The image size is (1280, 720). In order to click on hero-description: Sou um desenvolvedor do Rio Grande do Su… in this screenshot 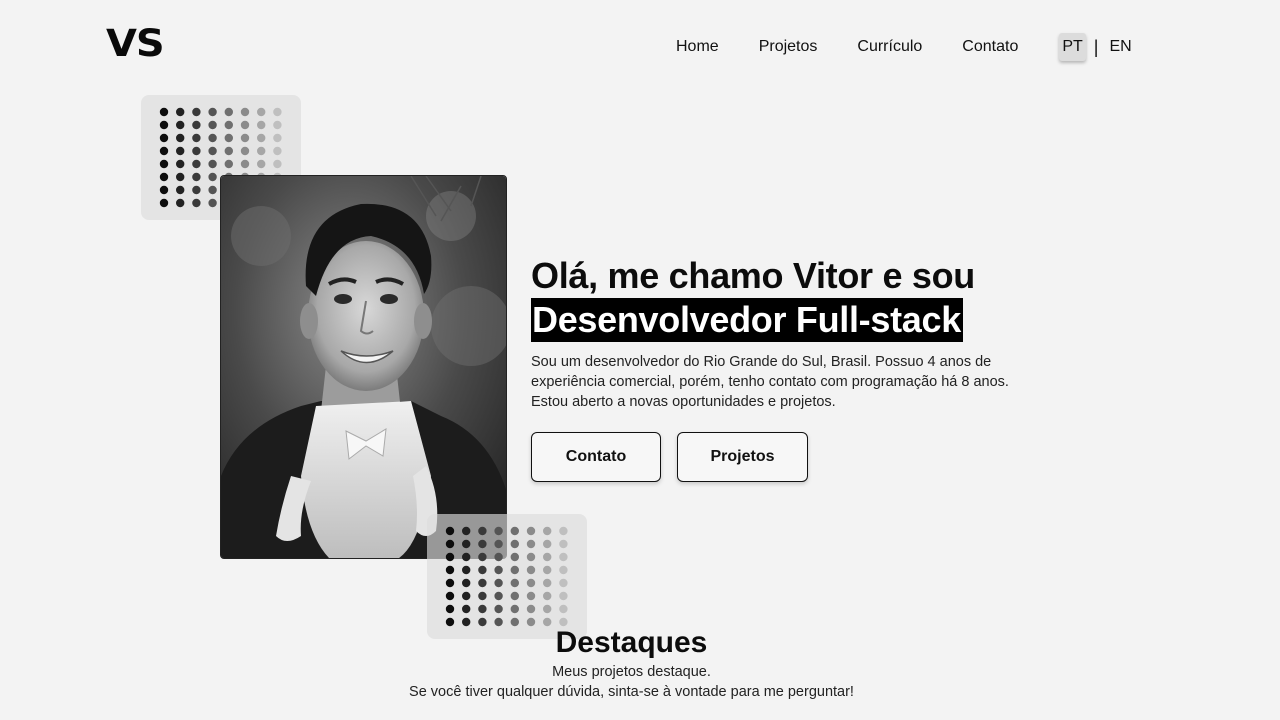, I will do `click(781, 382)`.